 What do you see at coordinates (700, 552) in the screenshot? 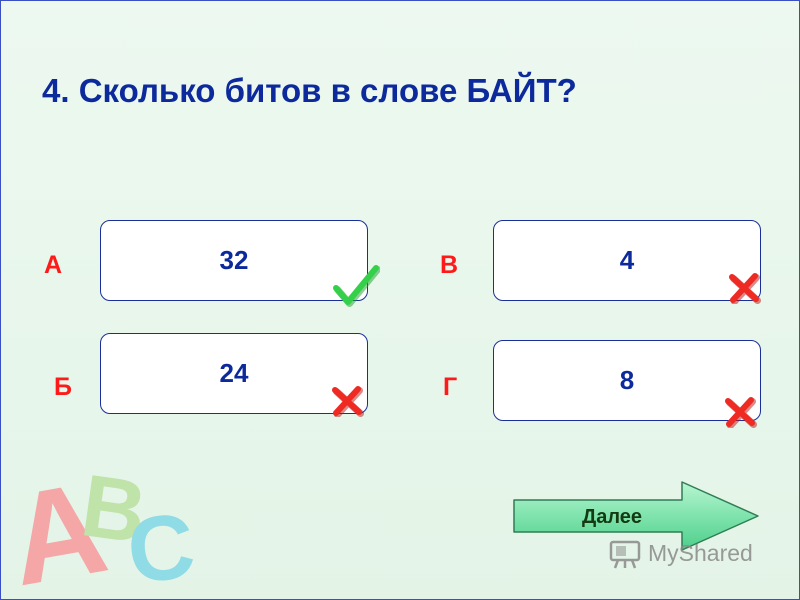
I see `watermark-text: MyShared` at bounding box center [700, 552].